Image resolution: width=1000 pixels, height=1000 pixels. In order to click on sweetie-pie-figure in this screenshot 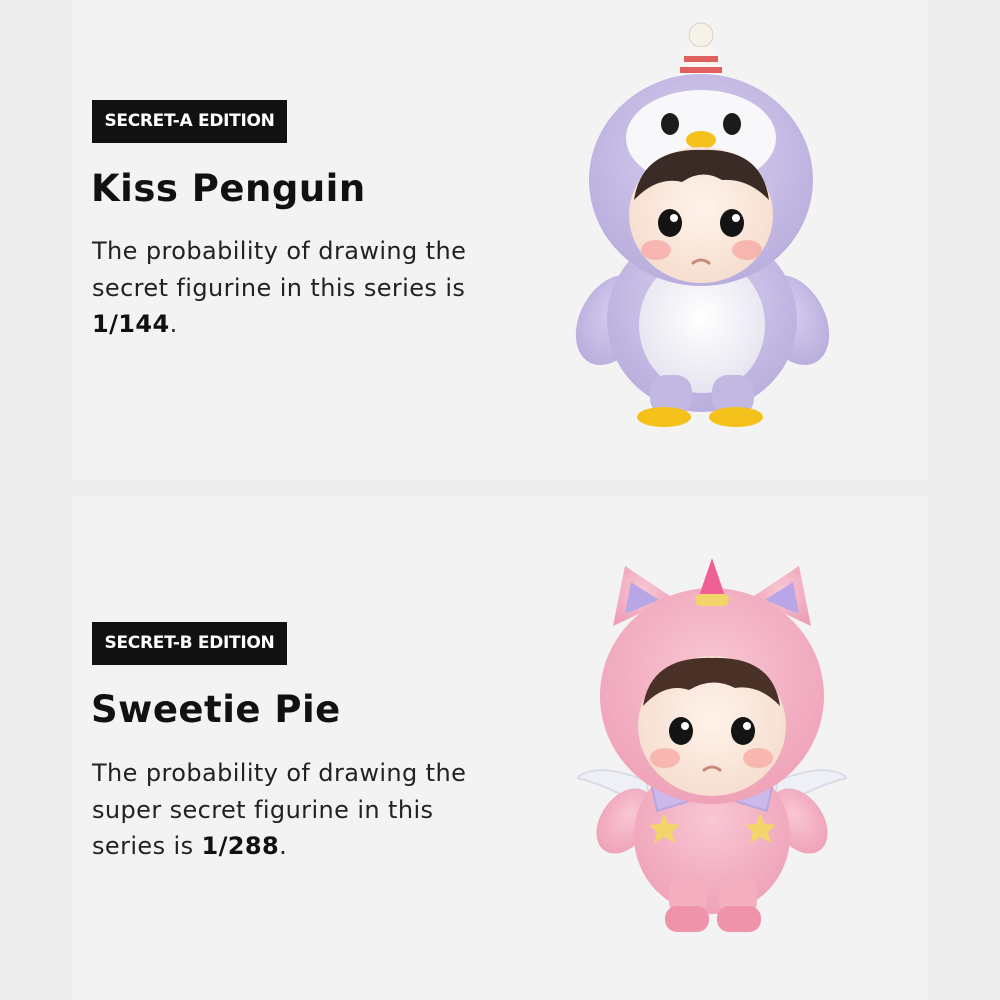, I will do `click(712, 745)`.